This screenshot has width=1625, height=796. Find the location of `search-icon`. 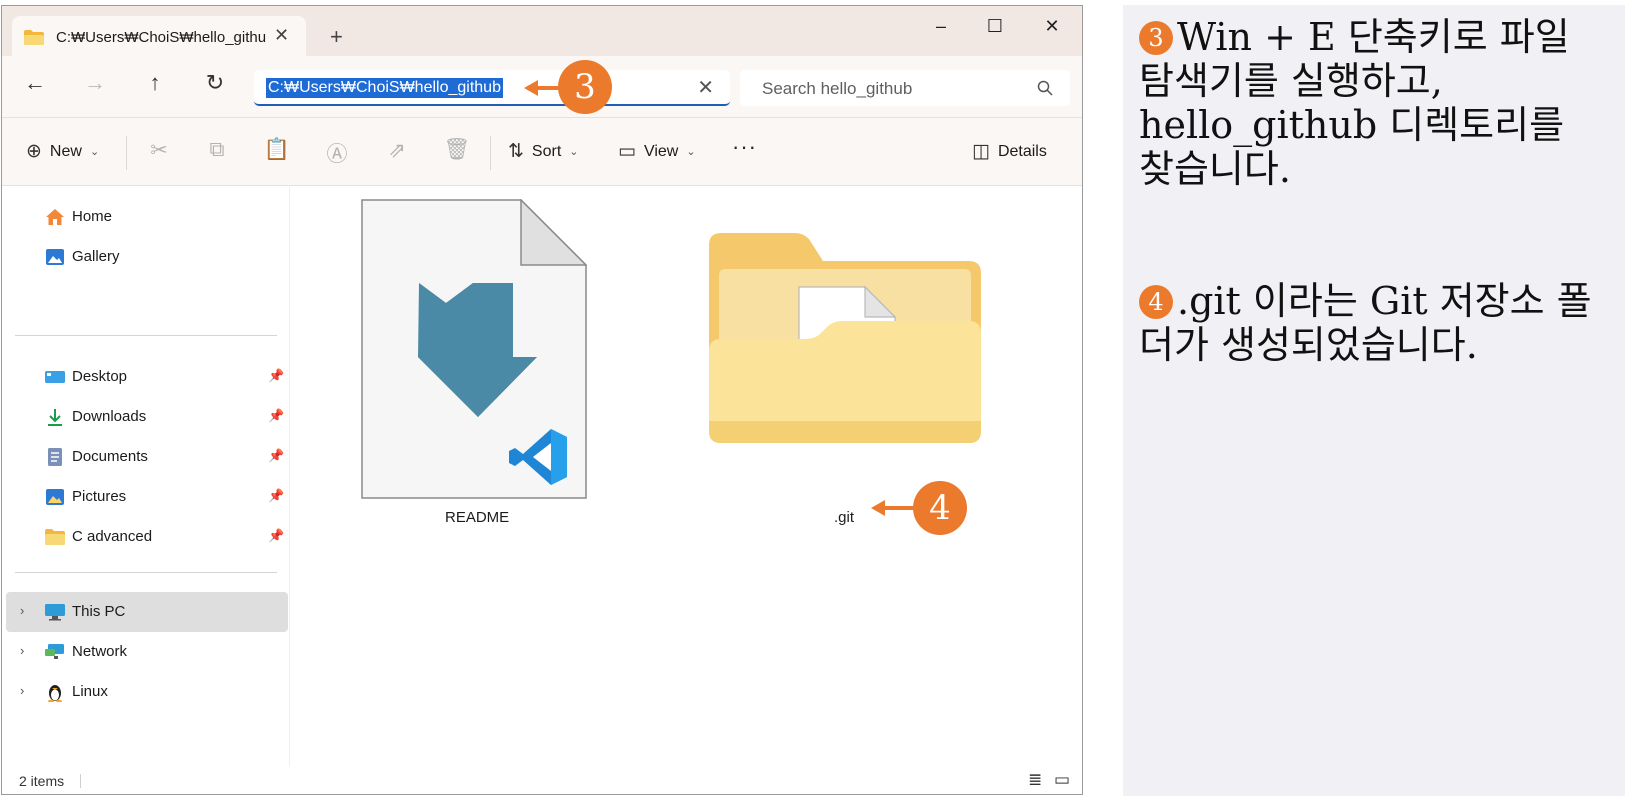

search-icon is located at coordinates (1045, 88).